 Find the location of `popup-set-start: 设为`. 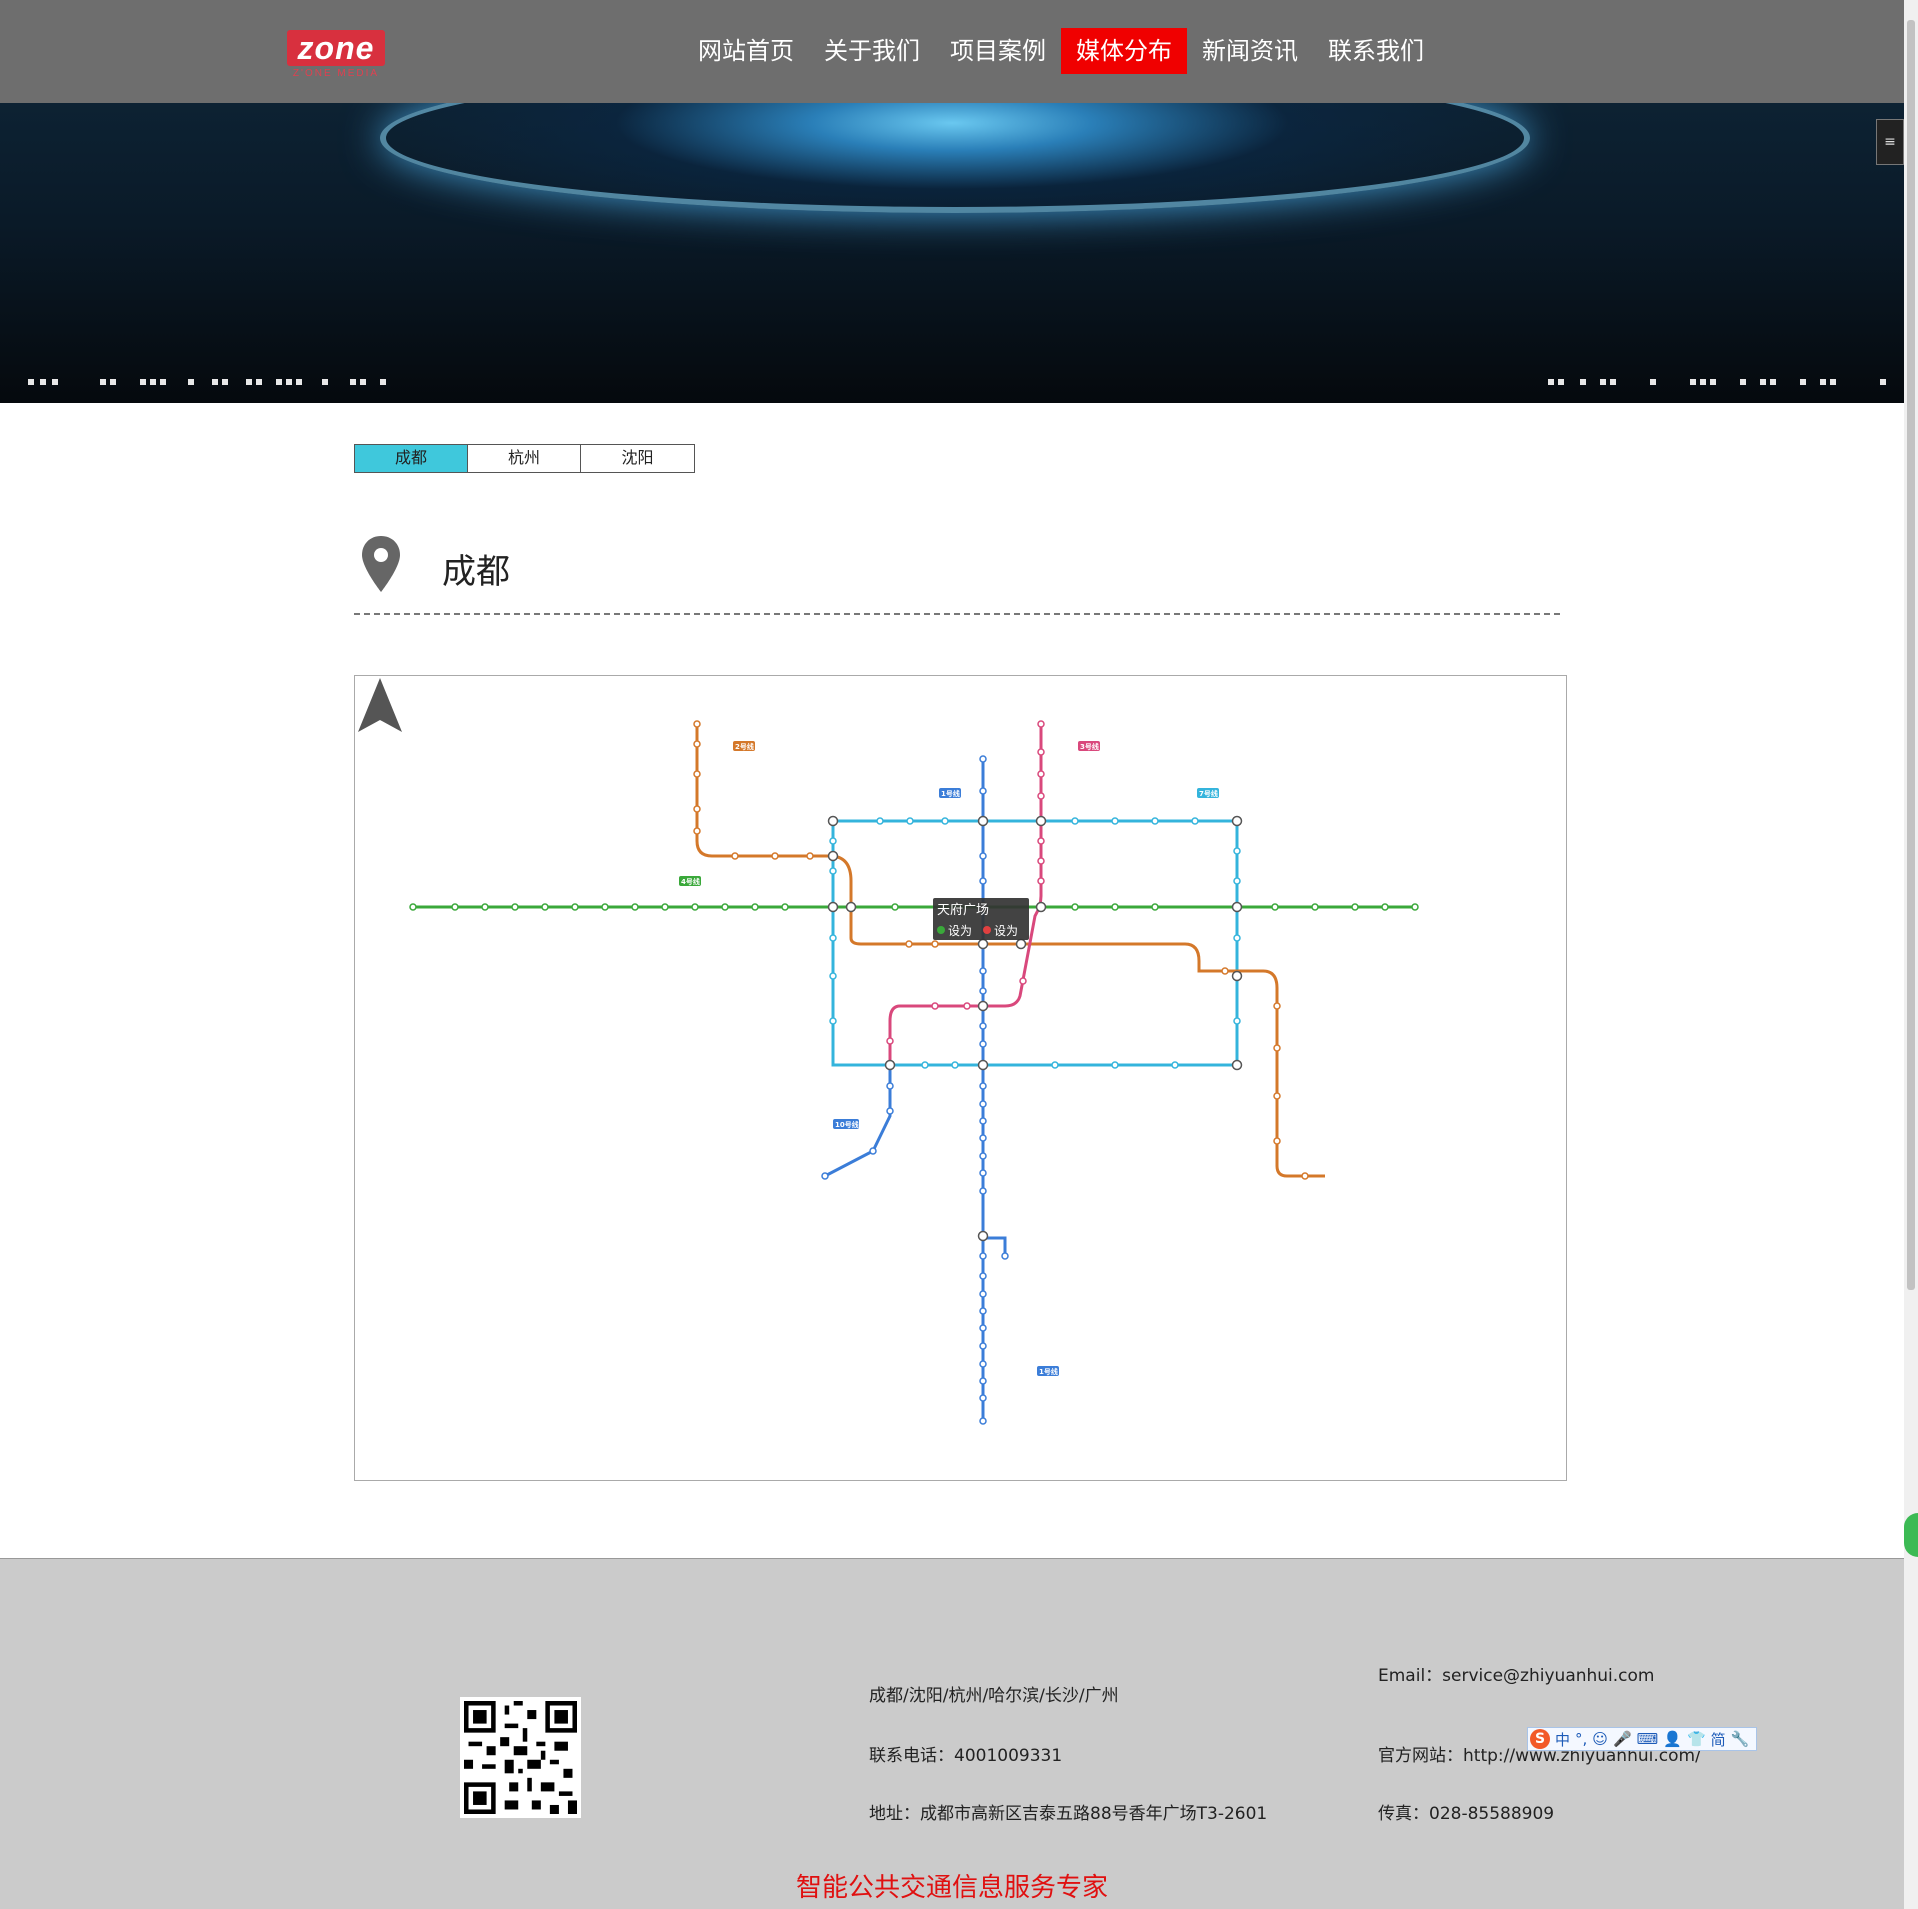

popup-set-start: 设为 is located at coordinates (960, 931).